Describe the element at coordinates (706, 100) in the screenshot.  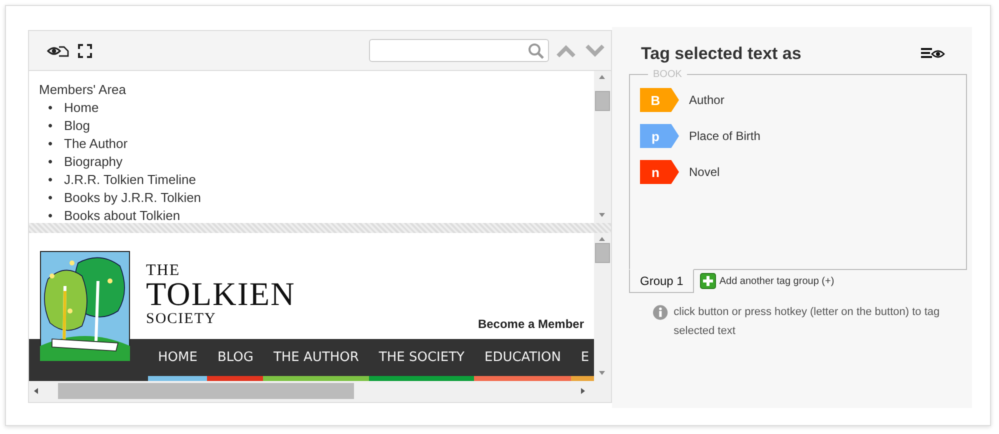
I see `tag-label: Author` at that location.